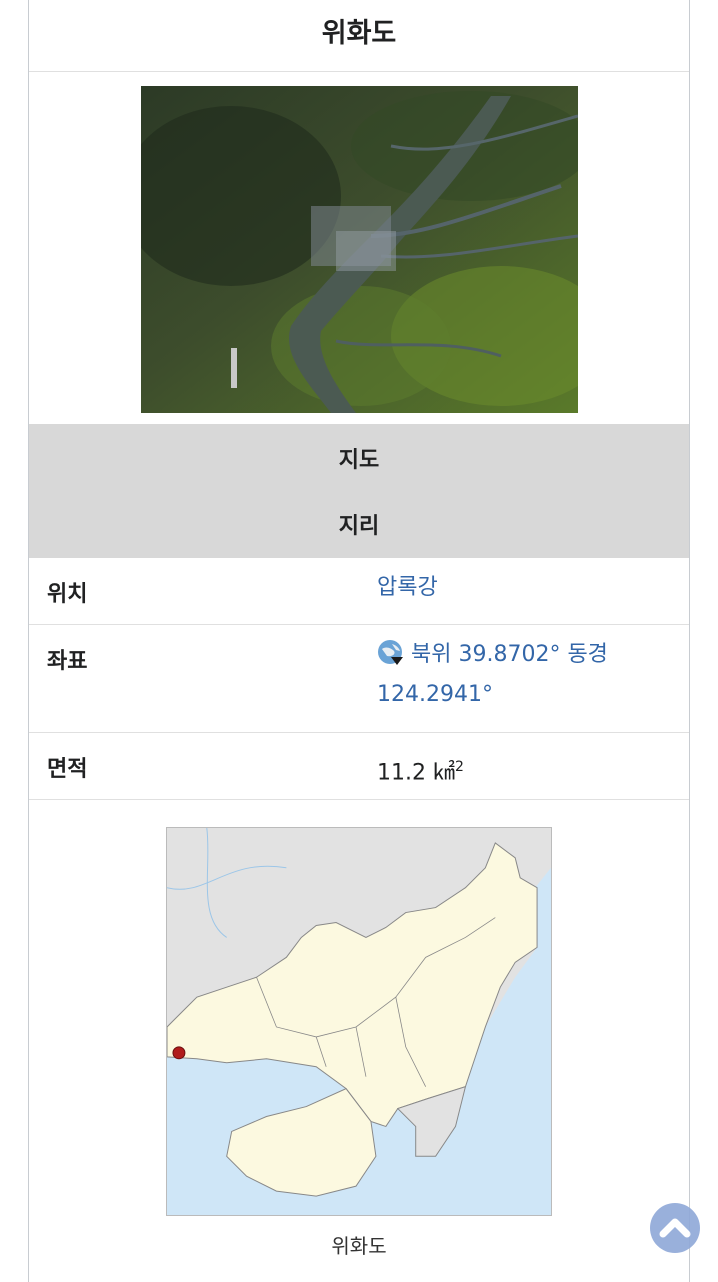  I want to click on area-value: 11.2 ㎢2, so click(420, 770).